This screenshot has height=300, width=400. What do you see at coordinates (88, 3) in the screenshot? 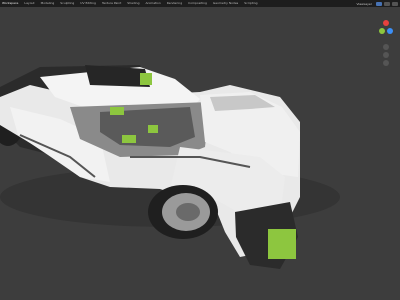
I see `menu-item-uv-editing: UV Editing` at bounding box center [88, 3].